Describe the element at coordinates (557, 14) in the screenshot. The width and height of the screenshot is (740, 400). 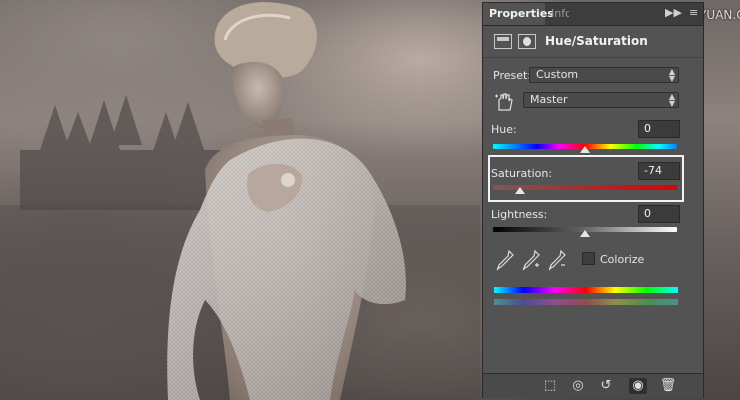
I see `tab-info: Info` at that location.